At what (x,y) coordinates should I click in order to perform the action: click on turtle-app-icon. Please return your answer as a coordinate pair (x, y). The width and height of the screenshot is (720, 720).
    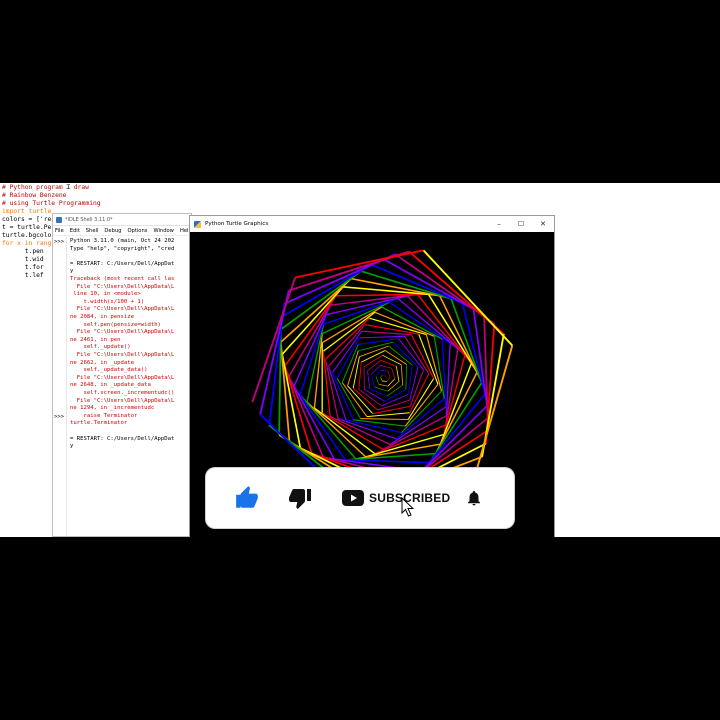
    Looking at the image, I should click on (197, 224).